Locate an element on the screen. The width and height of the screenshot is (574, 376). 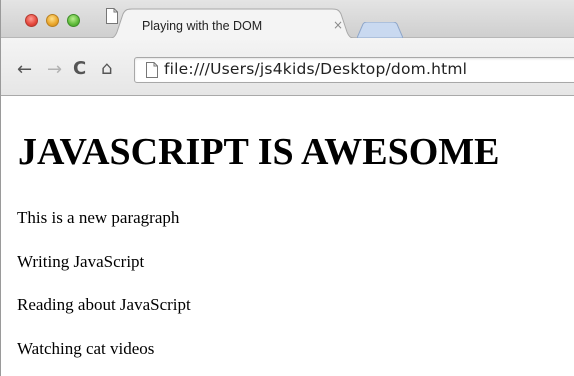
new-tab-button is located at coordinates (380, 30).